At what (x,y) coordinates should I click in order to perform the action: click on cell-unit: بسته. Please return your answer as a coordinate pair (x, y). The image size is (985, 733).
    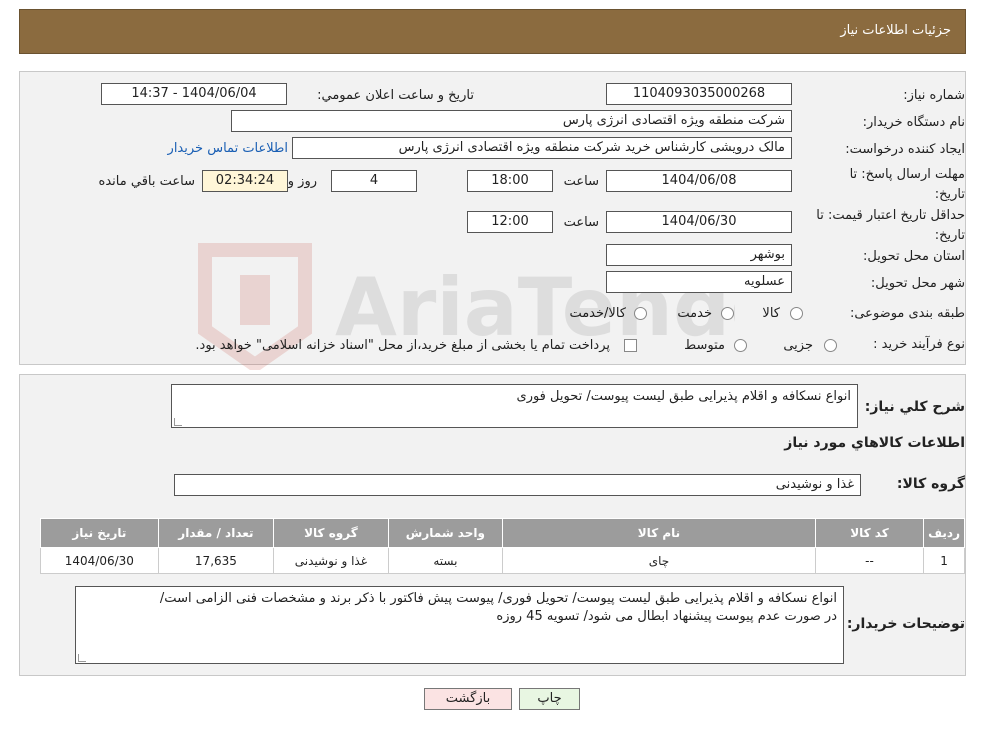
    Looking at the image, I should click on (445, 560).